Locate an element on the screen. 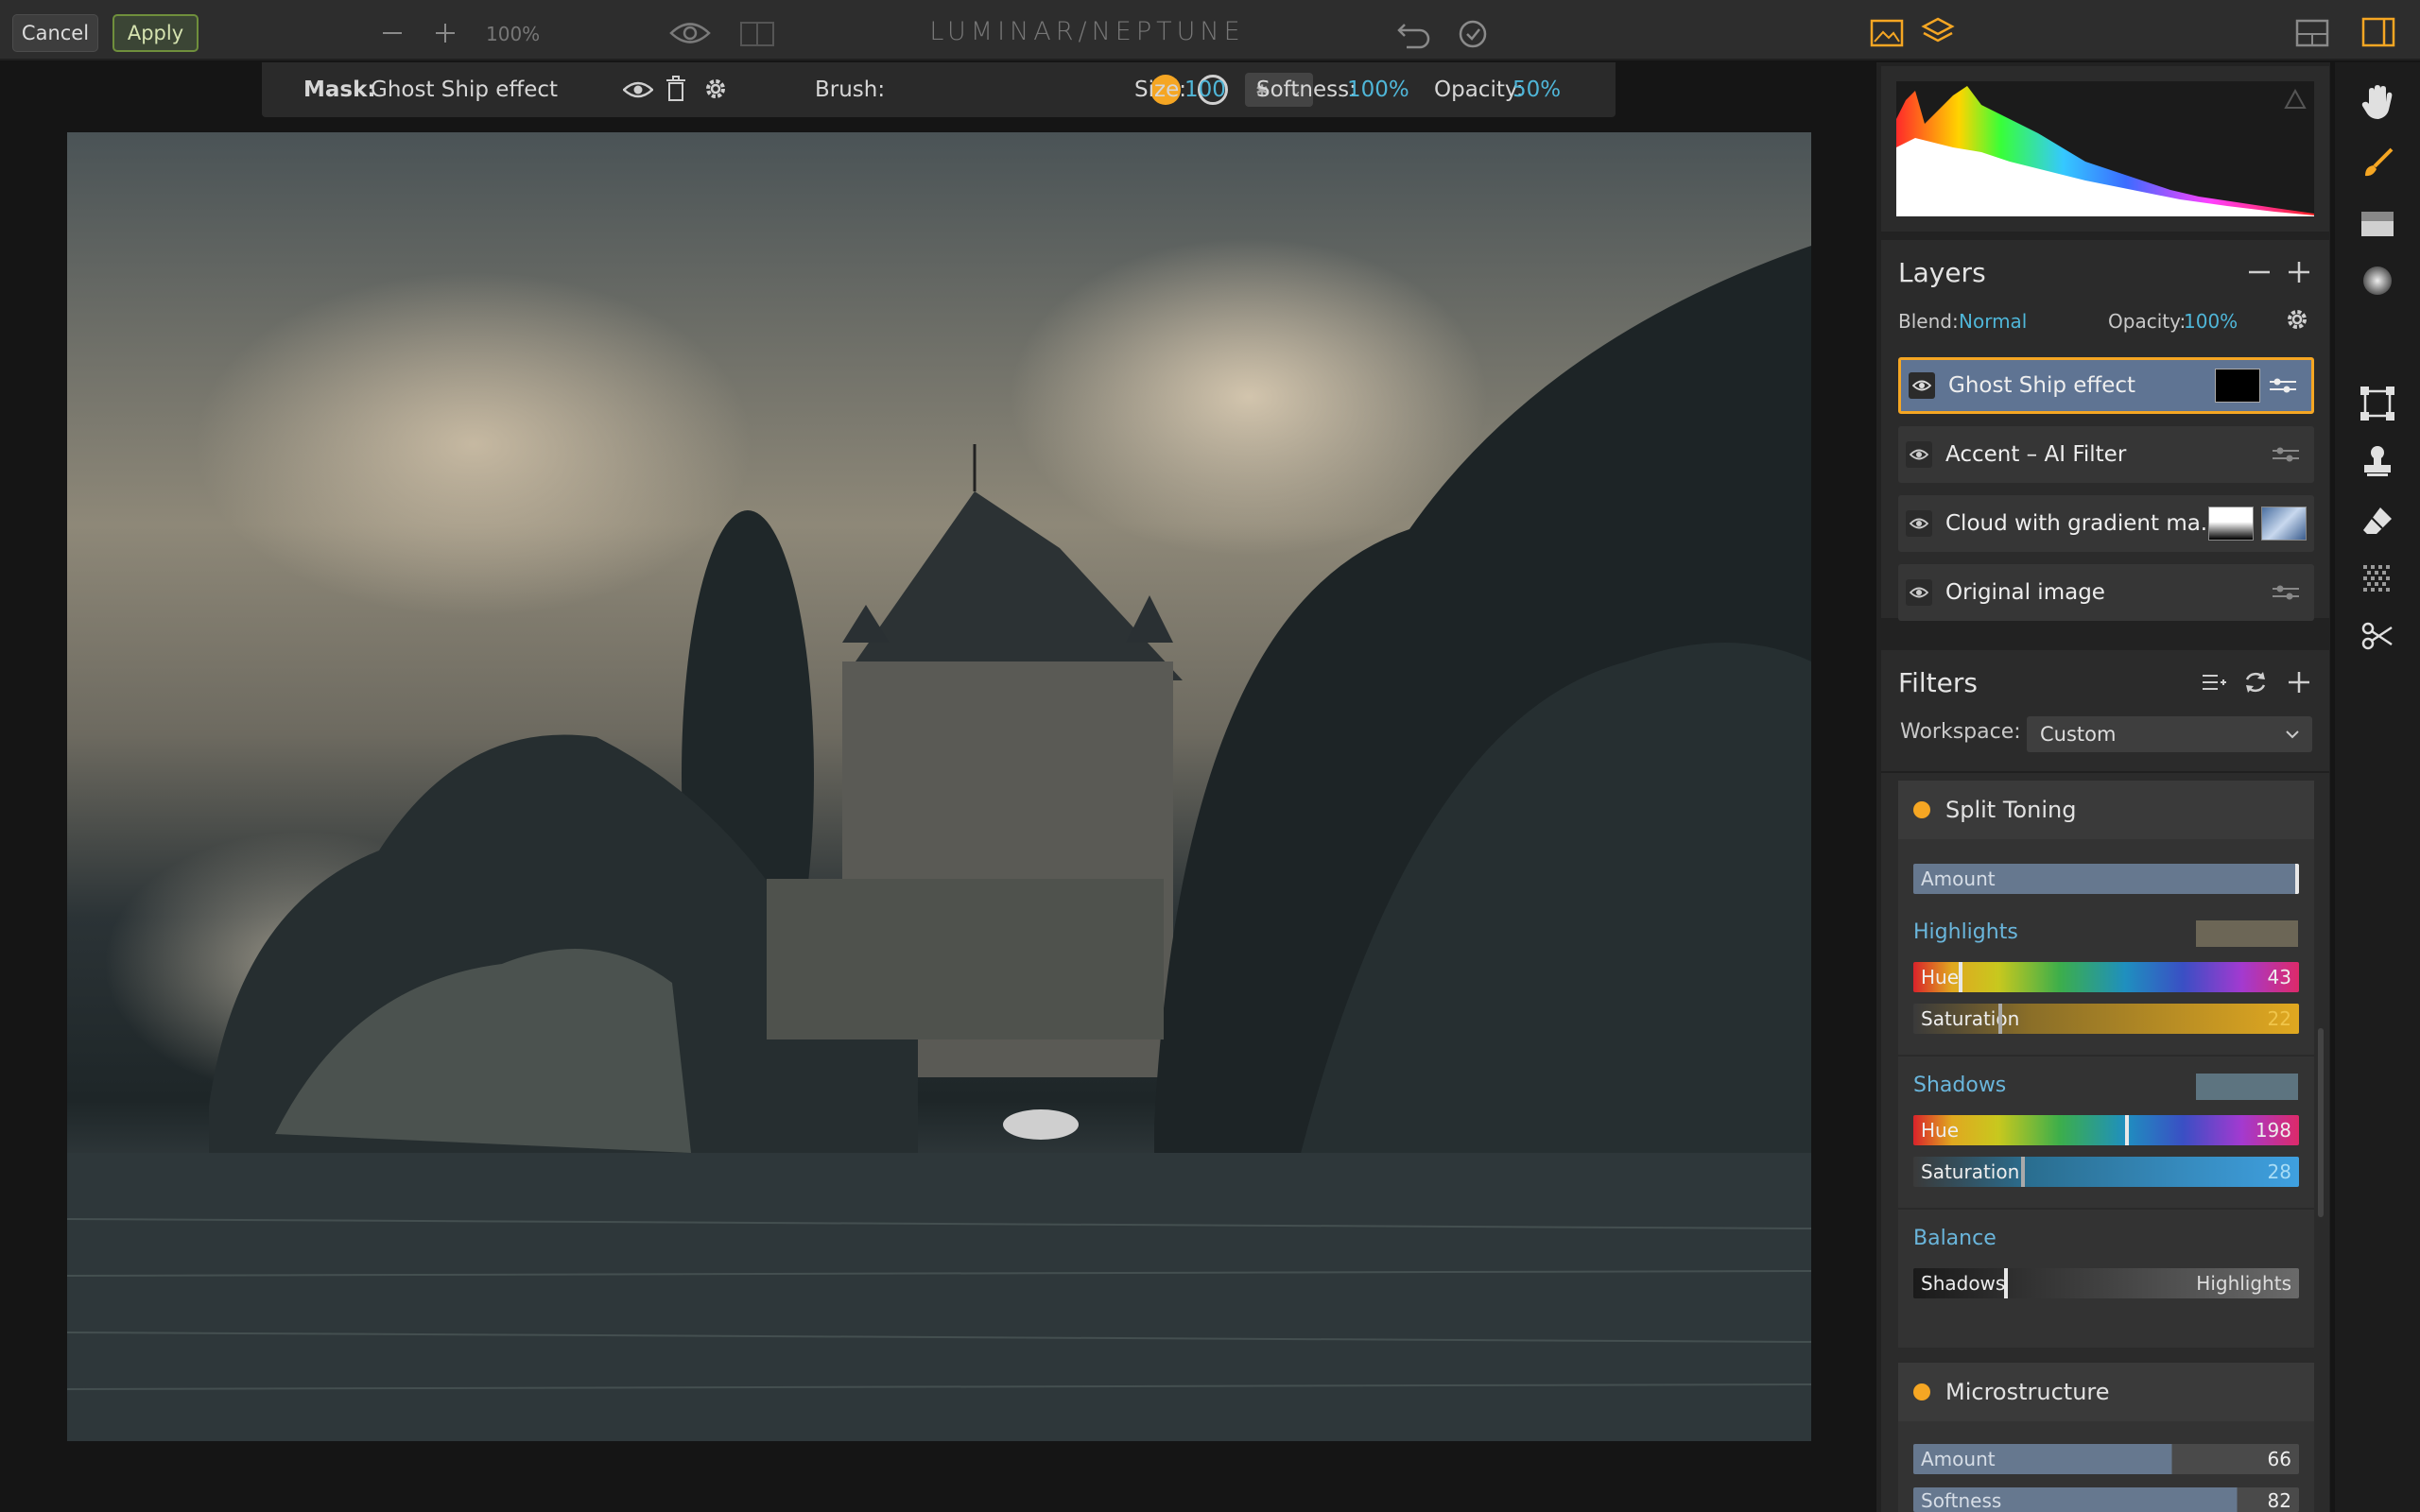 The height and width of the screenshot is (1512, 2420). micro-amount-label: Amount is located at coordinates (1958, 1459).